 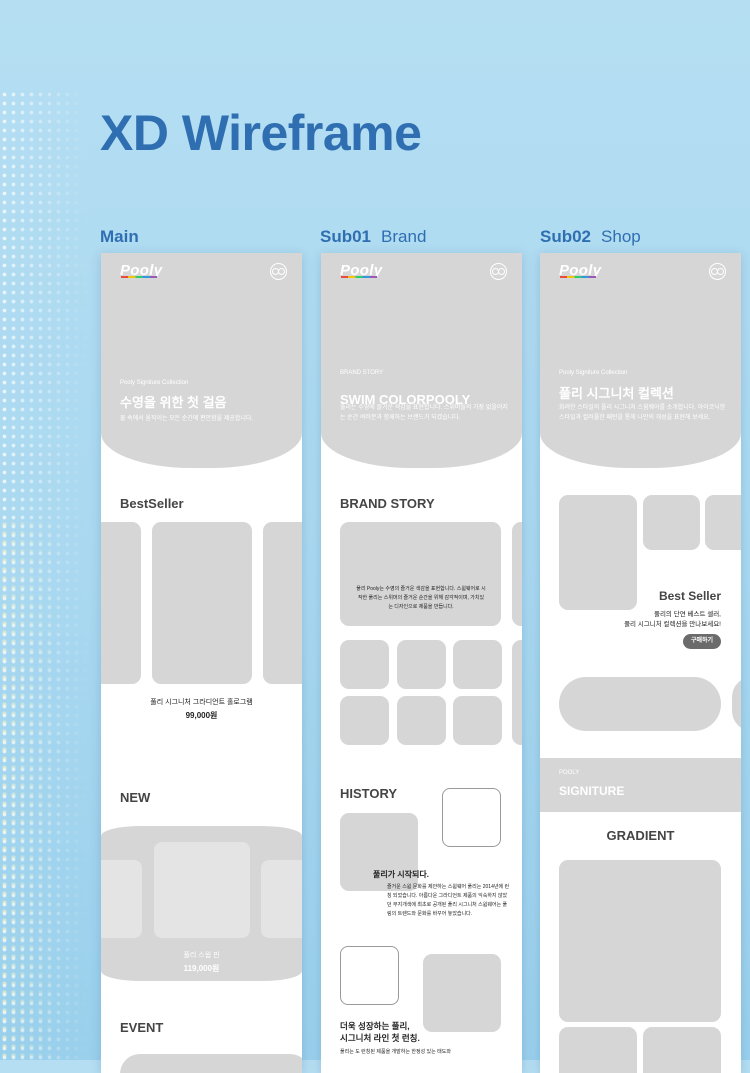 What do you see at coordinates (362, 373) in the screenshot?
I see `hero-subtitle: BRAND STORY` at bounding box center [362, 373].